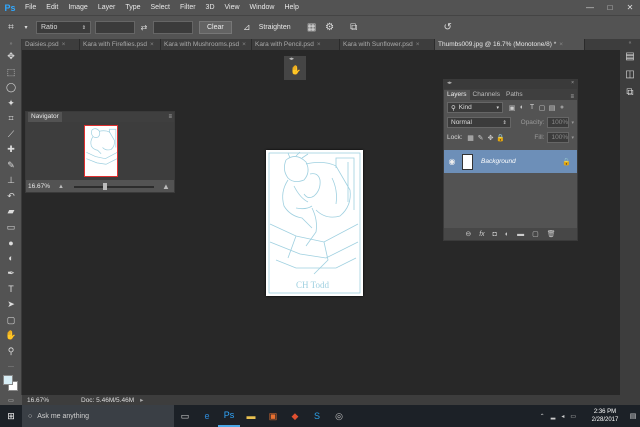 This screenshot has height=427, width=640. What do you see at coordinates (354, 28) in the screenshot?
I see `delete-cropped-pixels-icon: ⧉` at bounding box center [354, 28].